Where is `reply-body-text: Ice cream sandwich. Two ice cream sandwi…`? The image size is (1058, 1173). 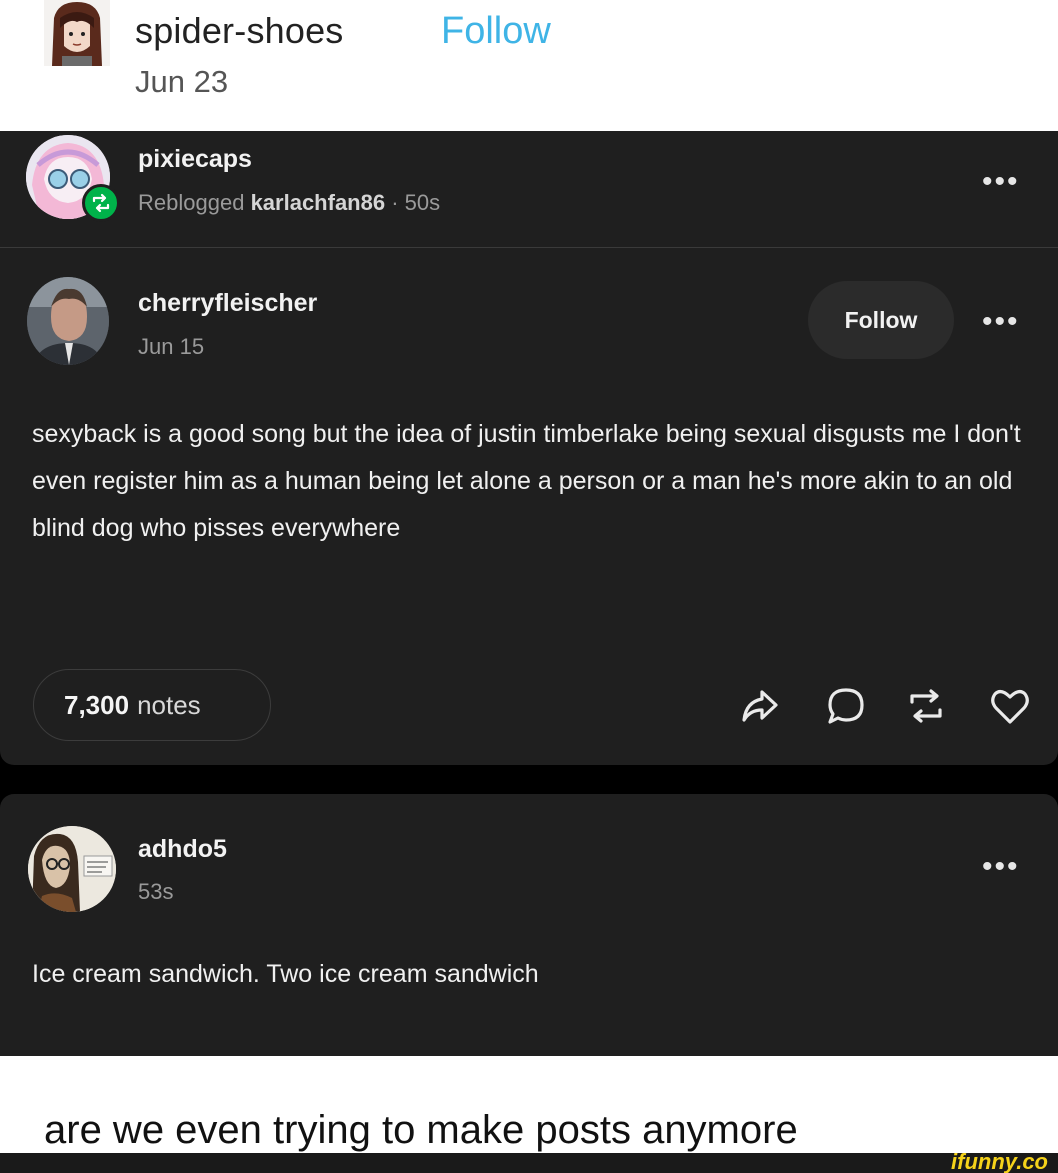
reply-body-text: Ice cream sandwich. Two ice cream sandwi… is located at coordinates (285, 974).